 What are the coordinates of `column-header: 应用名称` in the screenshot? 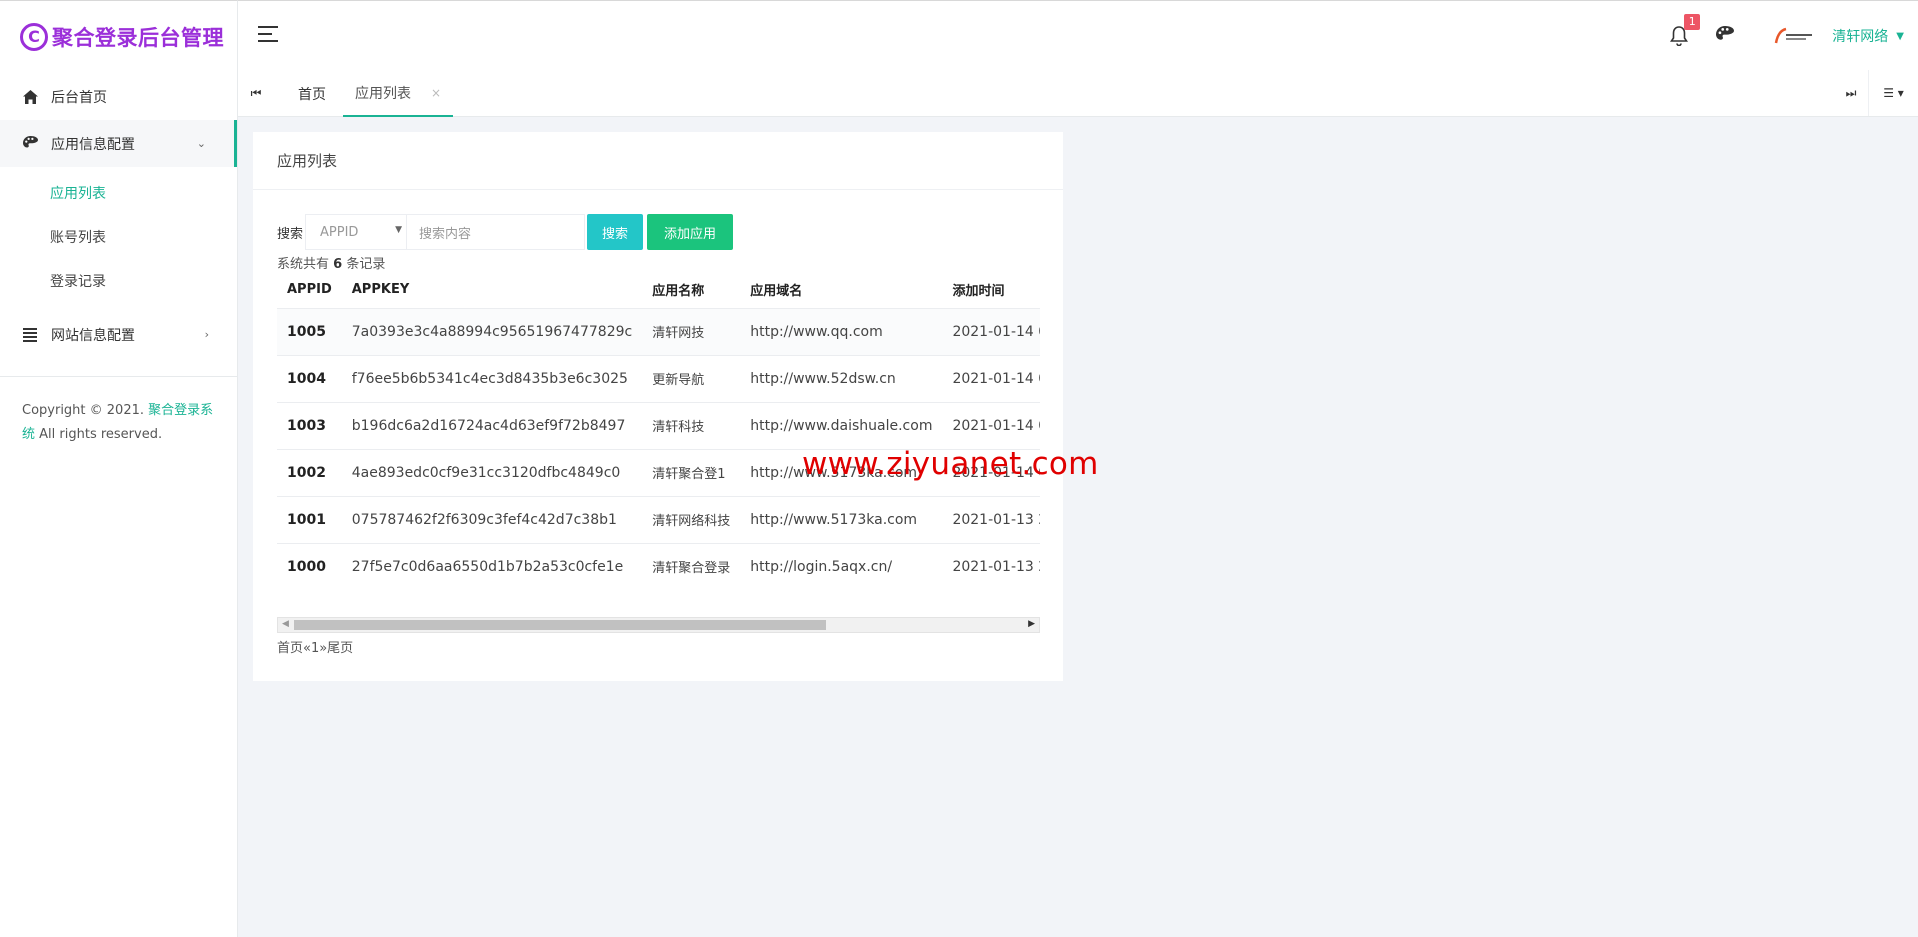 It's located at (678, 292).